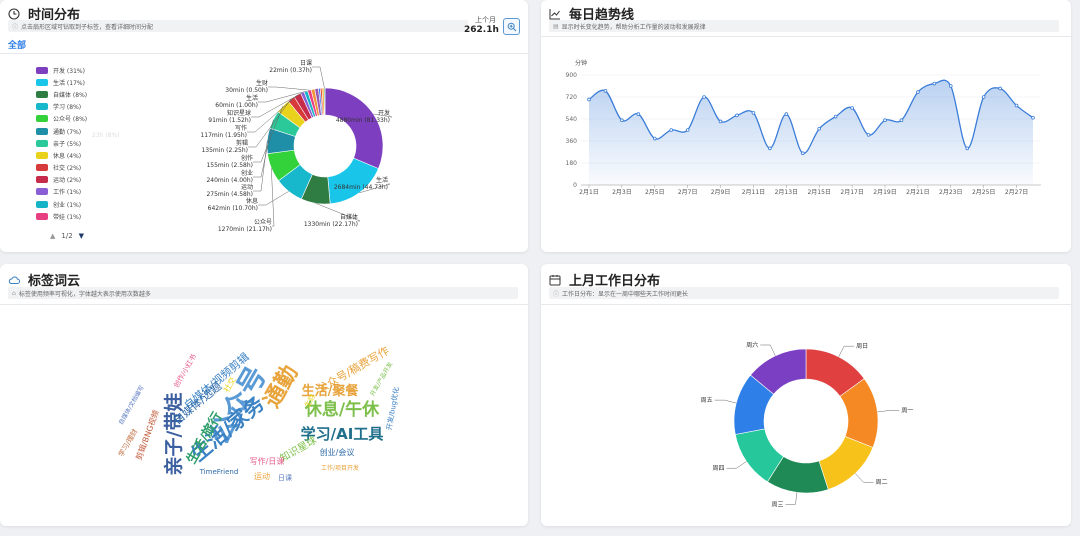  What do you see at coordinates (233, 208) in the screenshot?
I see `pie-label-value: 642min (10.70h)` at bounding box center [233, 208].